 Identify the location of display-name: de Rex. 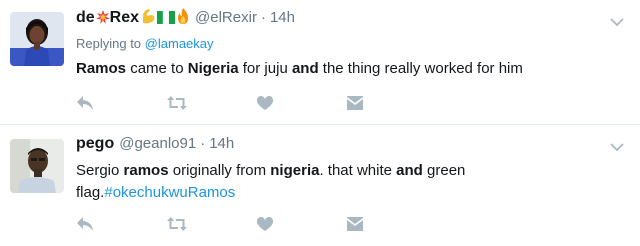
(133, 18).